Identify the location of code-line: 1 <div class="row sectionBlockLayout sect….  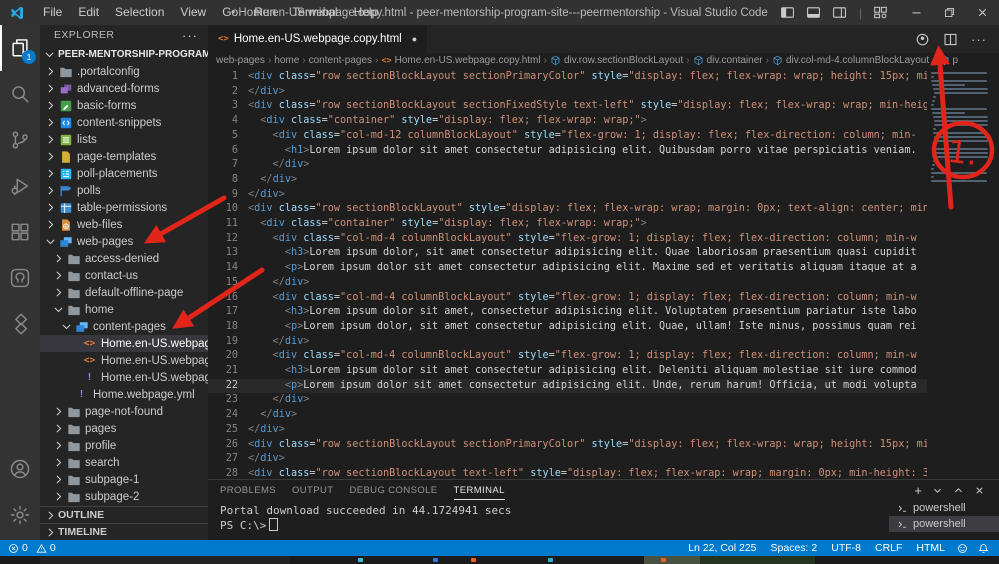
(567, 77).